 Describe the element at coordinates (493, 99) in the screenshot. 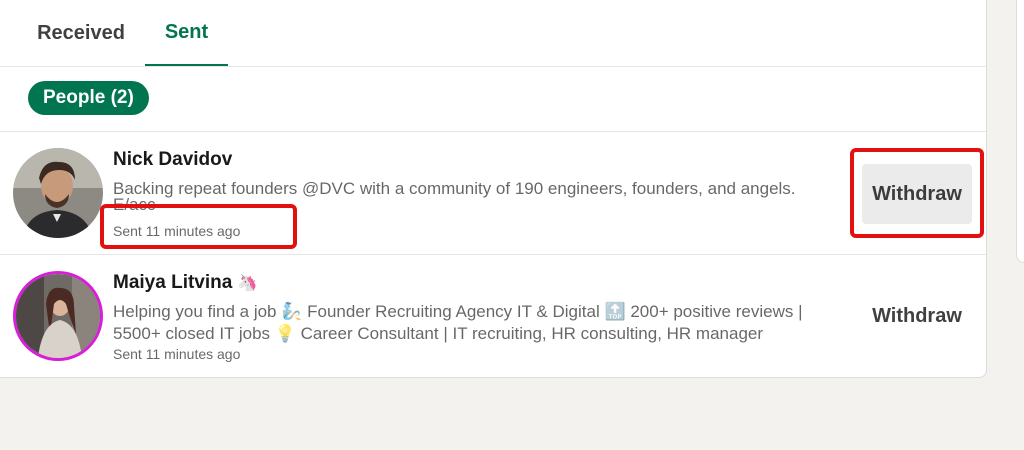

I see `filter-row: People (2)` at that location.